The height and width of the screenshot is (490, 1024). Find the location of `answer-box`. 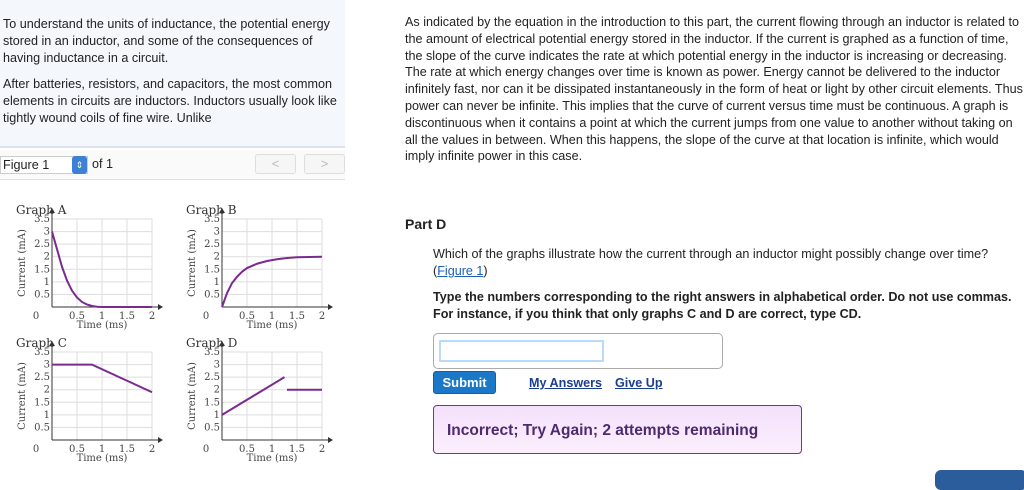

answer-box is located at coordinates (578, 351).